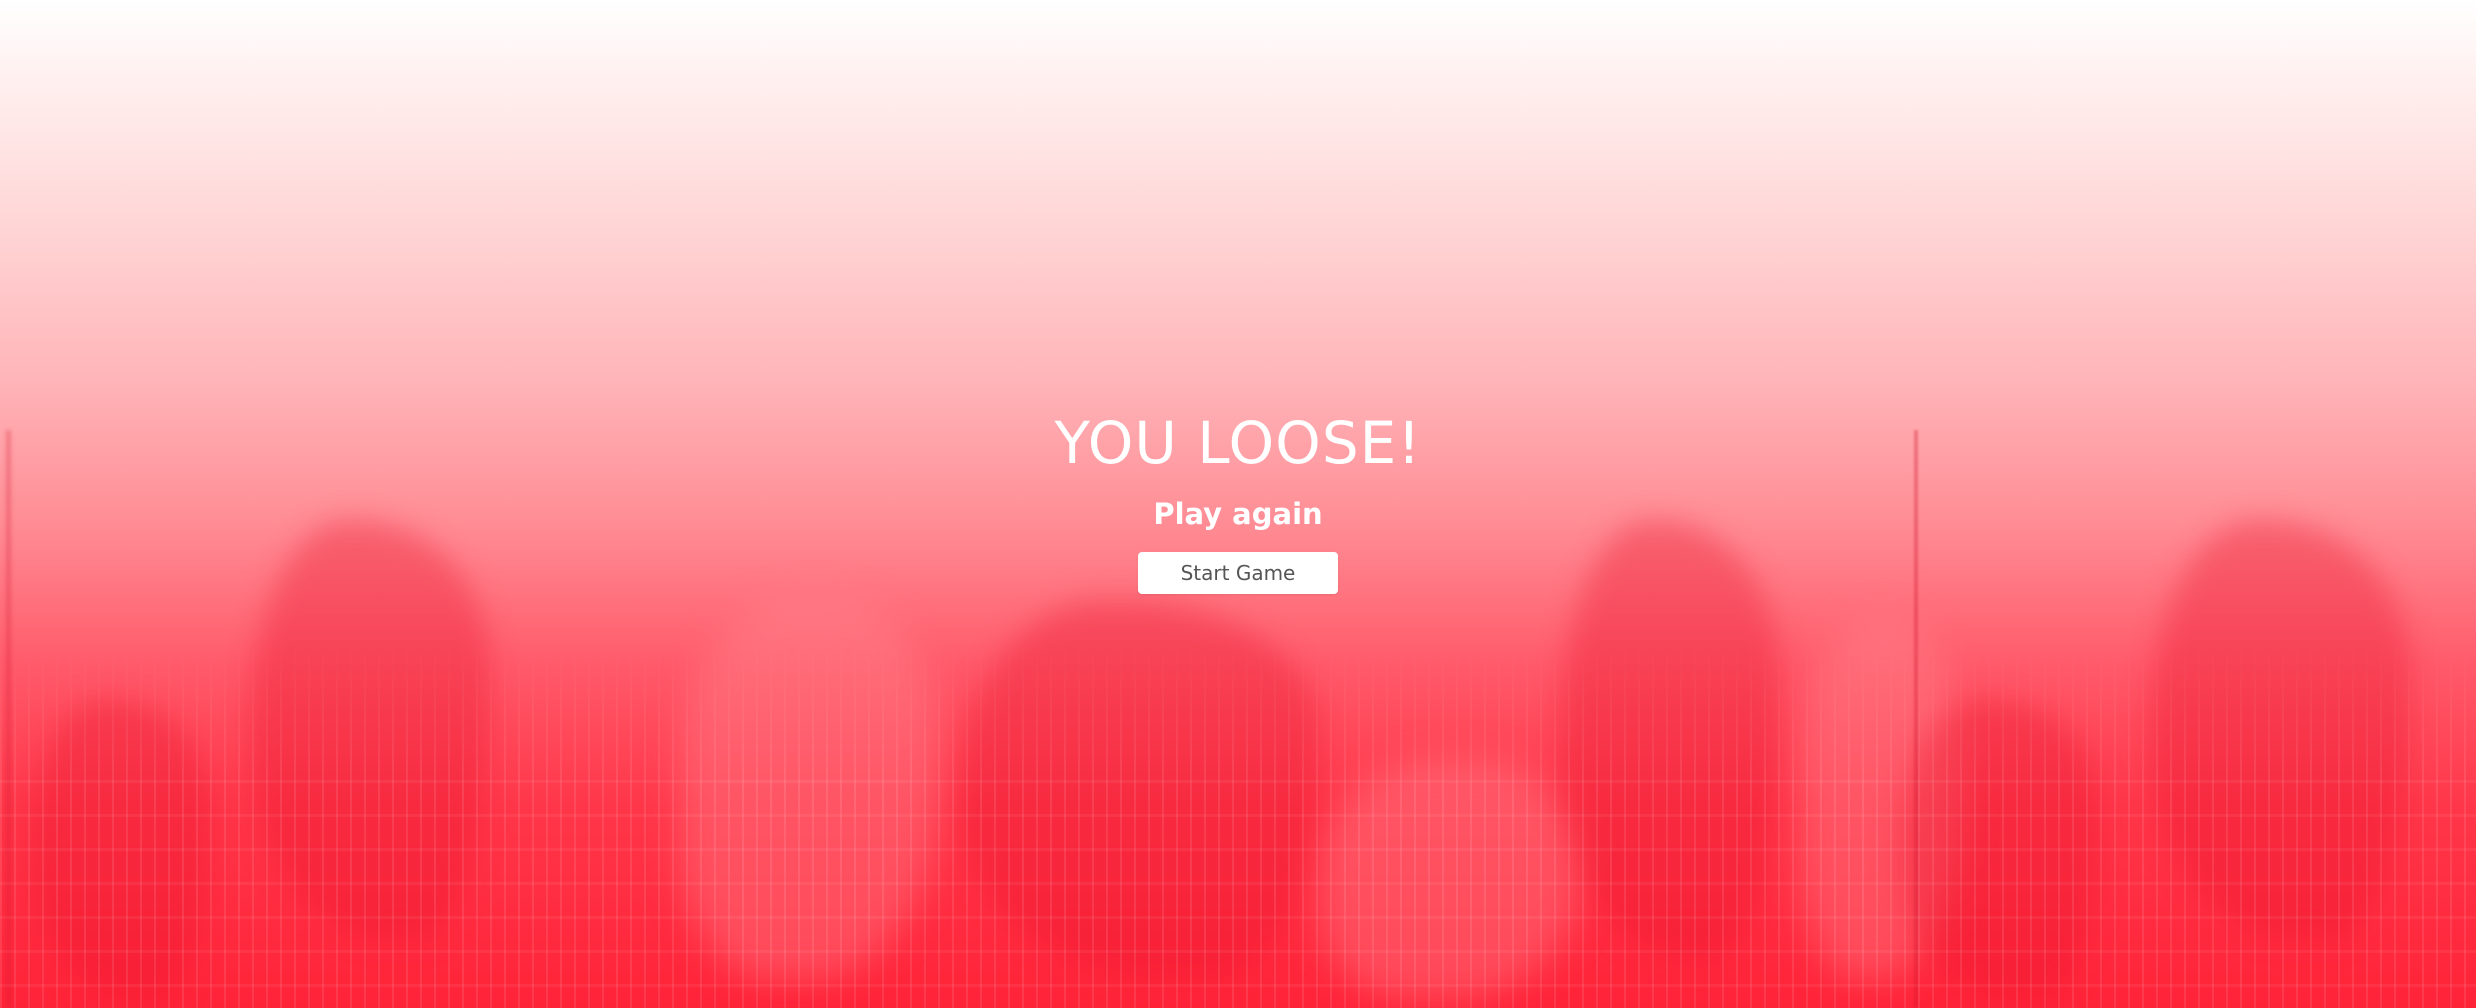 The width and height of the screenshot is (2476, 1008). Describe the element at coordinates (1238, 514) in the screenshot. I see `play-again-label: Play again` at that location.